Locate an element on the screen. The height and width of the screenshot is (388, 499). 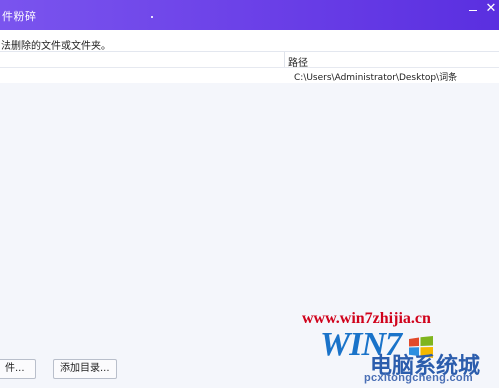
logo-pinyin: pcxitongcheng.com is located at coordinates (418, 378).